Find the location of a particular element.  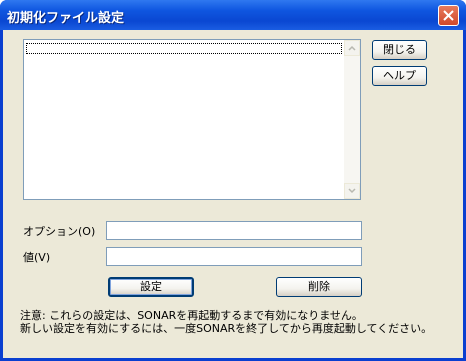

list-item is located at coordinates (184, 48).